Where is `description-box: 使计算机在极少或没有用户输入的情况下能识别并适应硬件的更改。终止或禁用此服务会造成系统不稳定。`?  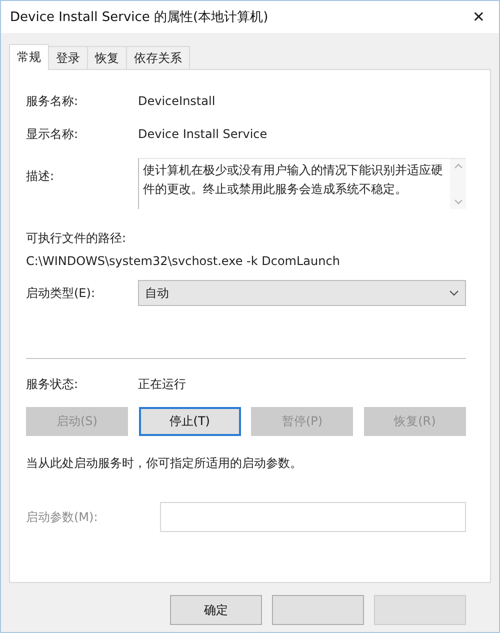 description-box: 使计算机在极少或没有用户输入的情况下能识别并适应硬件的更改。终止或禁用此服务会造成系统不稳定。 is located at coordinates (302, 183).